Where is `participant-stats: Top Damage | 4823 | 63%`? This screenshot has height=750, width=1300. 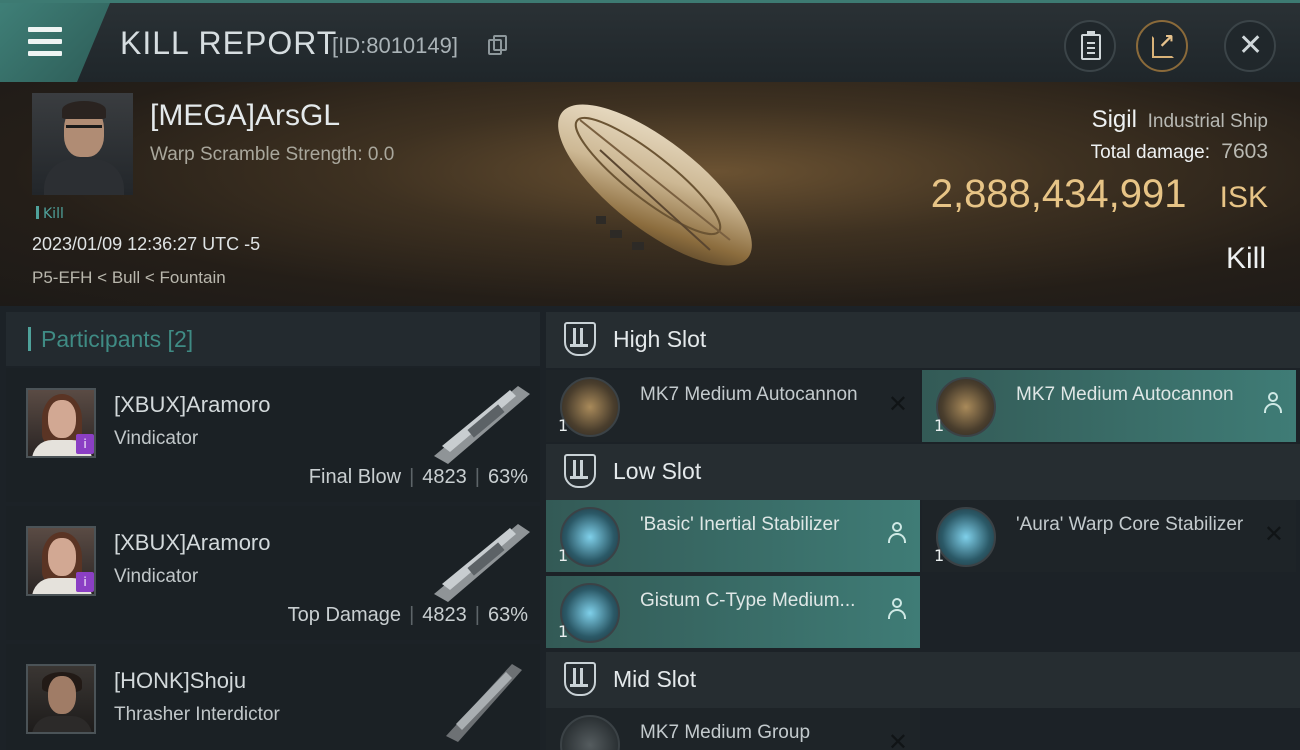
participant-stats: Top Damage | 4823 | 63% is located at coordinates (407, 615).